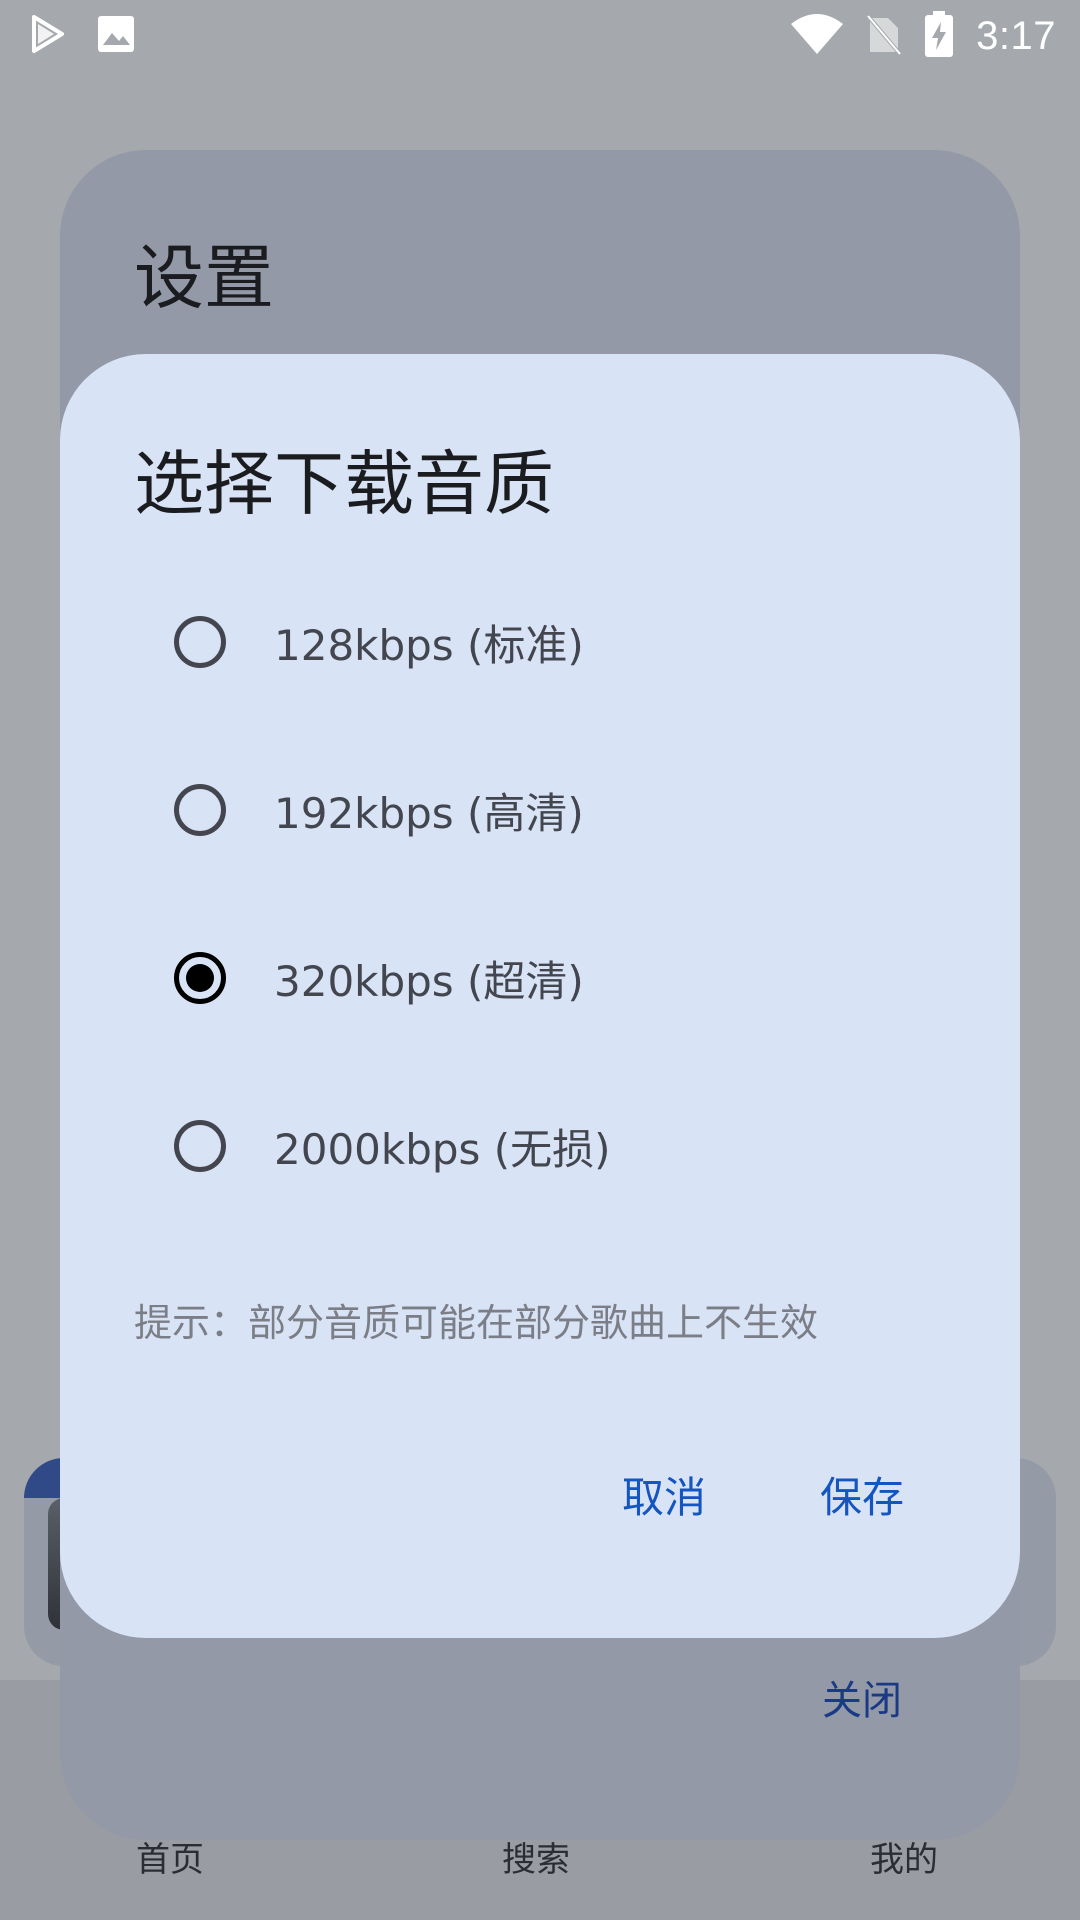 This screenshot has width=1080, height=1920. Describe the element at coordinates (48, 36) in the screenshot. I see `play-store-icon` at that location.